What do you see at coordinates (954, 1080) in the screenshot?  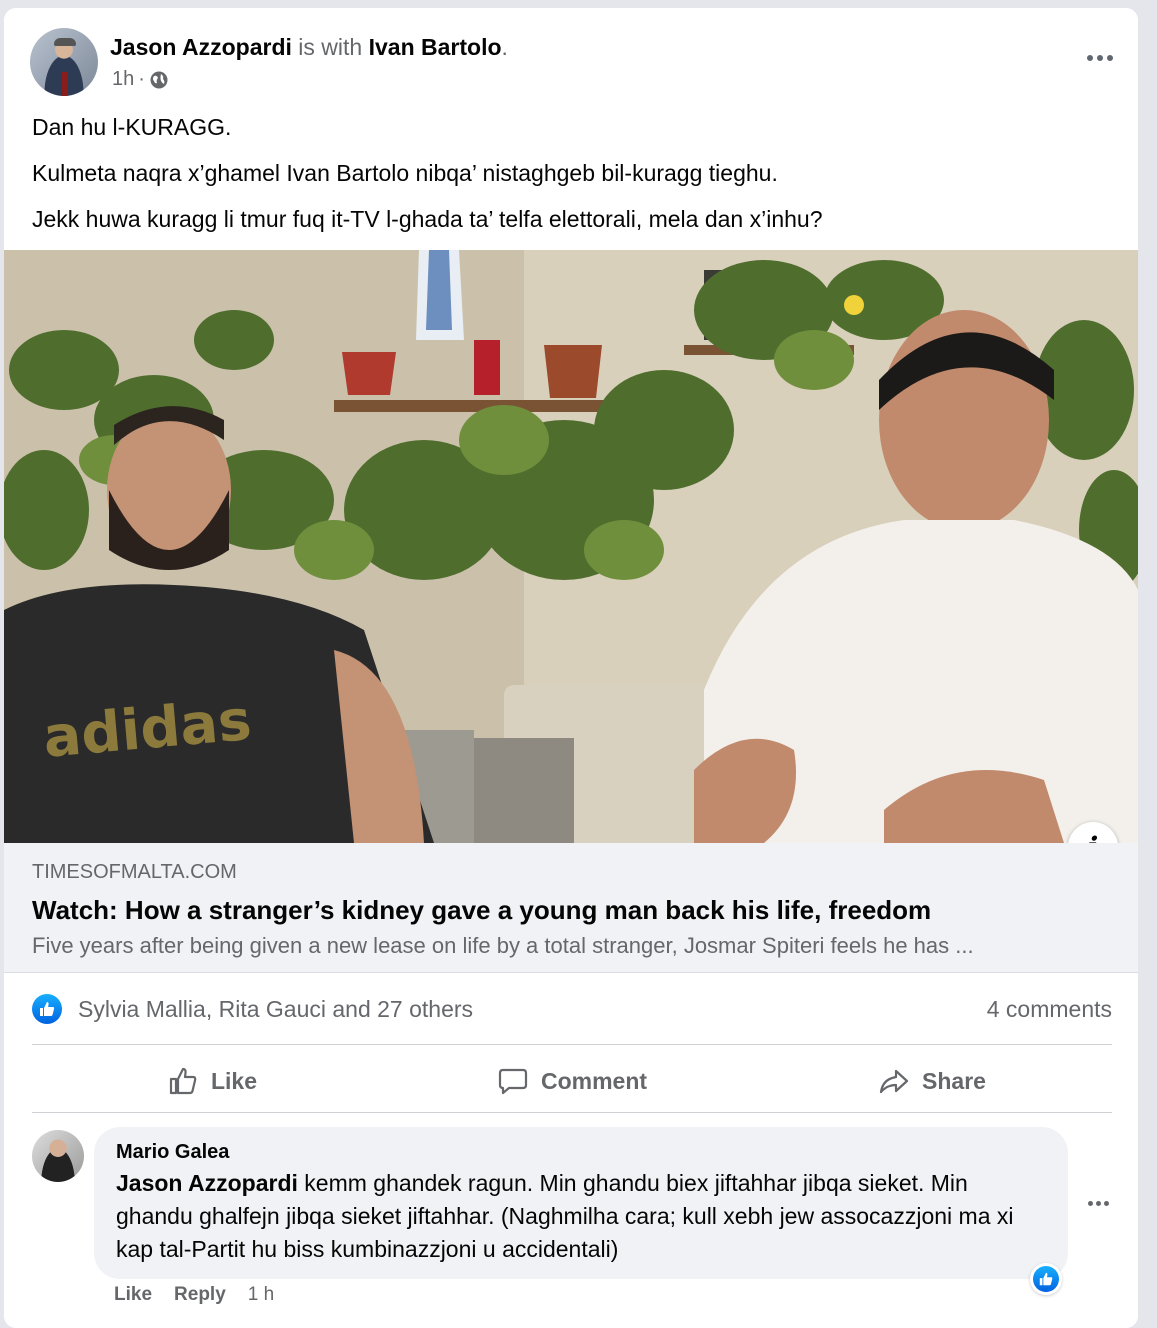 I see `share-label: Share` at bounding box center [954, 1080].